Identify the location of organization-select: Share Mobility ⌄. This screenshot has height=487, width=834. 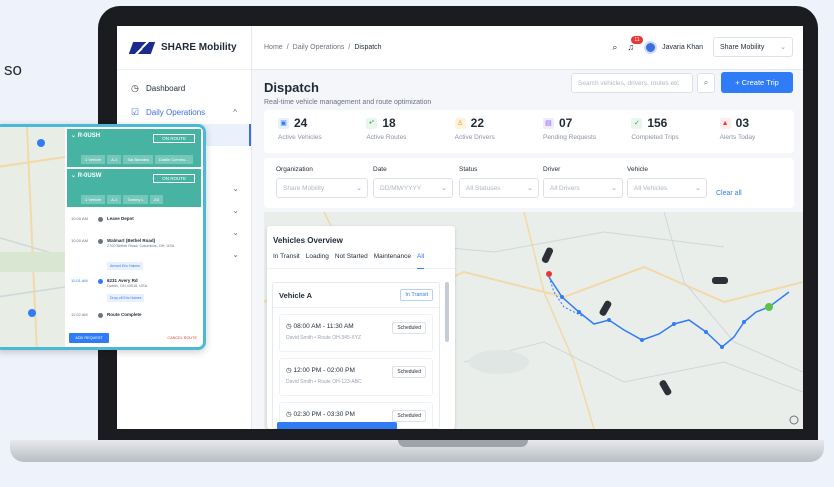
(322, 188).